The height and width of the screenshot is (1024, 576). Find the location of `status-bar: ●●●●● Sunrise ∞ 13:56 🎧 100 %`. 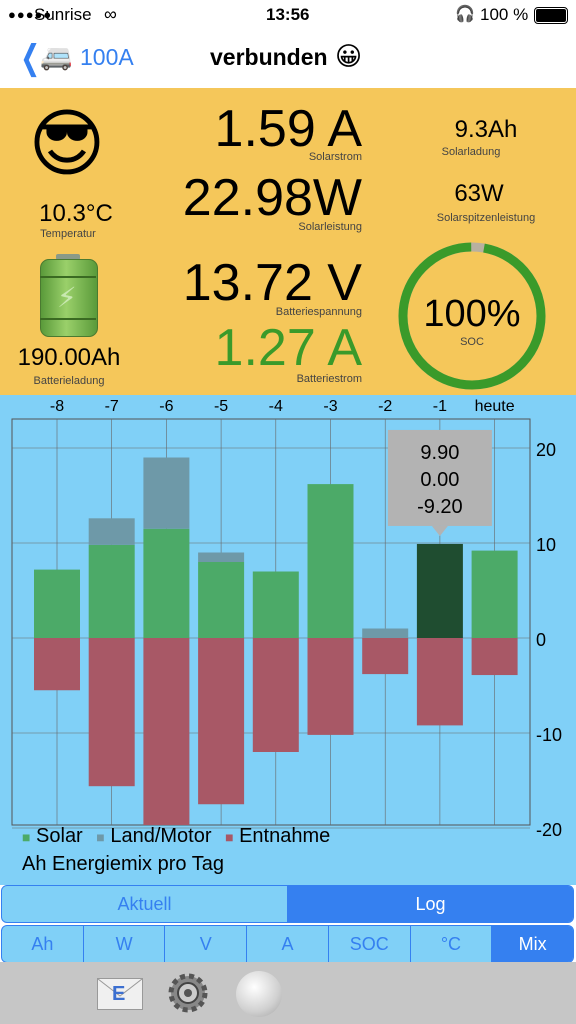

status-bar: ●●●●● Sunrise ∞ 13:56 🎧 100 % is located at coordinates (288, 15).